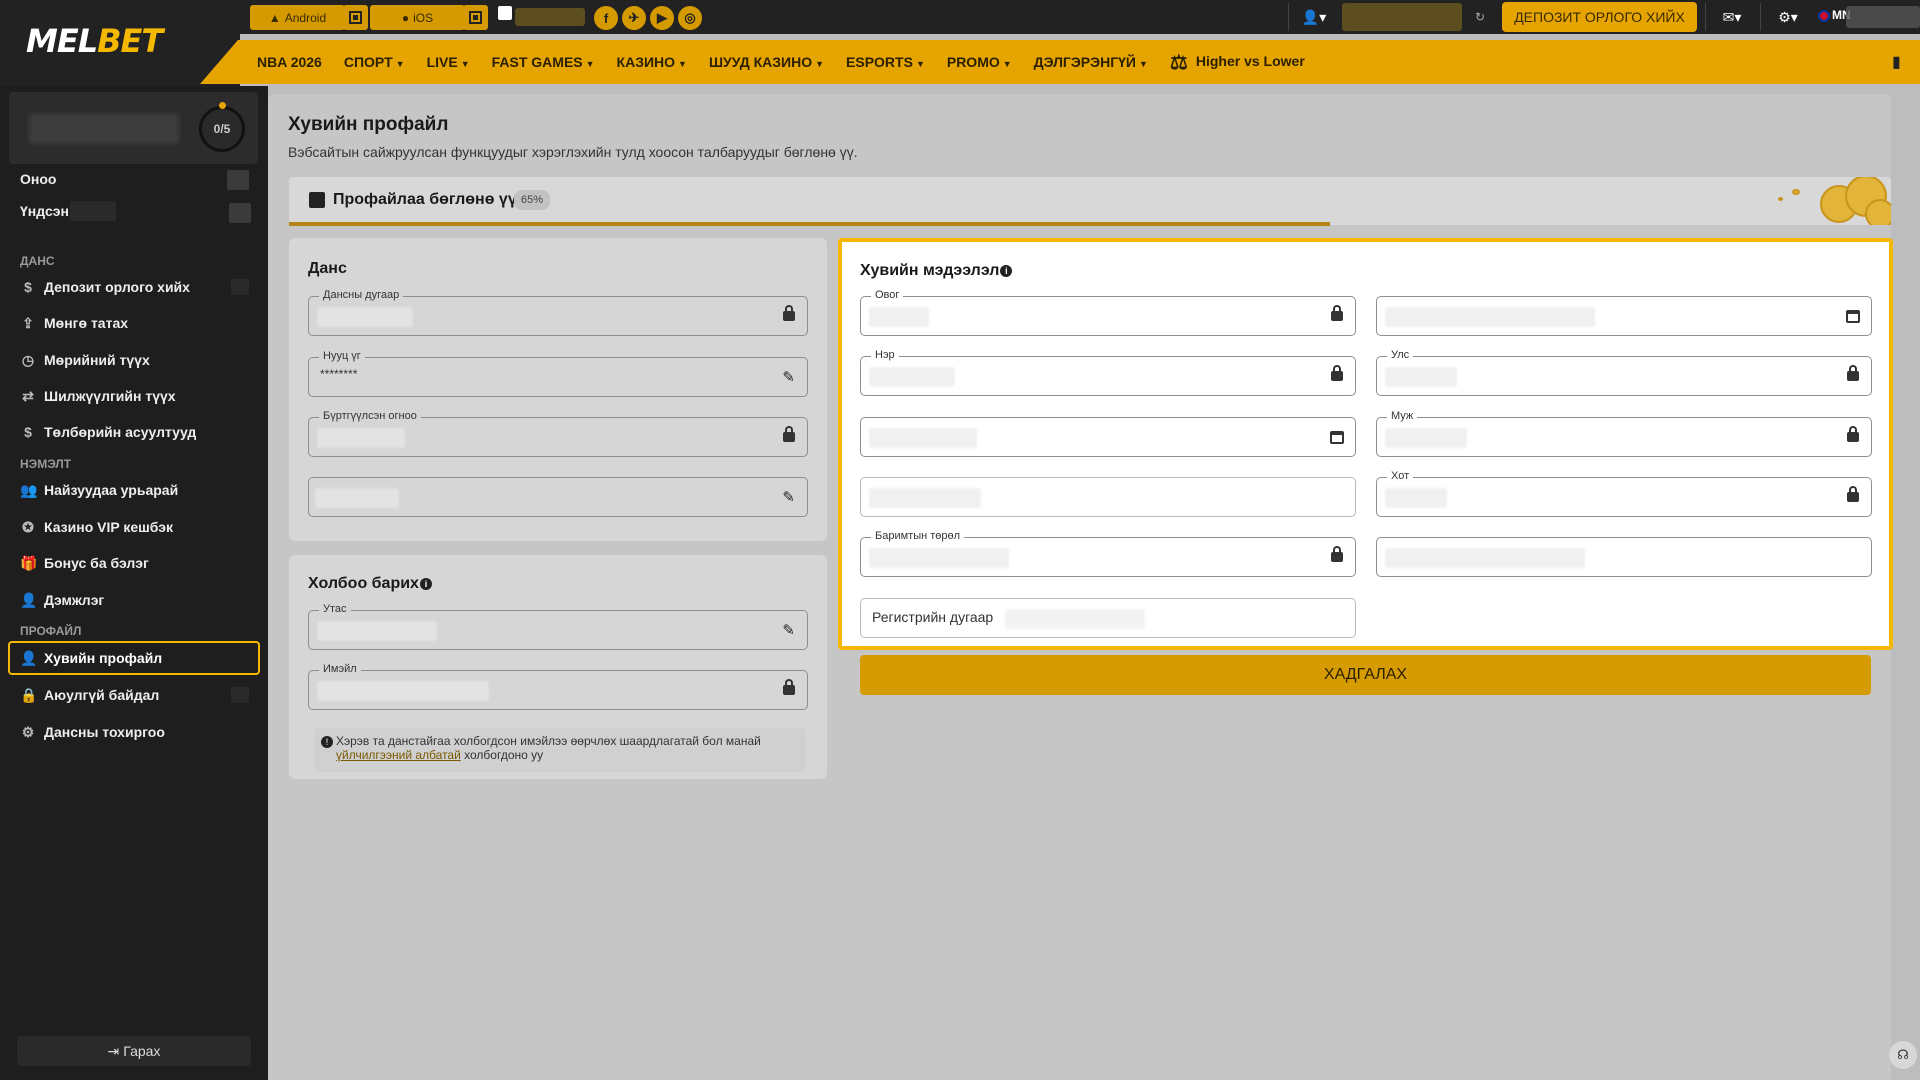 This screenshot has height=1080, width=1920. What do you see at coordinates (1108, 312) in the screenshot?
I see `surname-field: Овог` at bounding box center [1108, 312].